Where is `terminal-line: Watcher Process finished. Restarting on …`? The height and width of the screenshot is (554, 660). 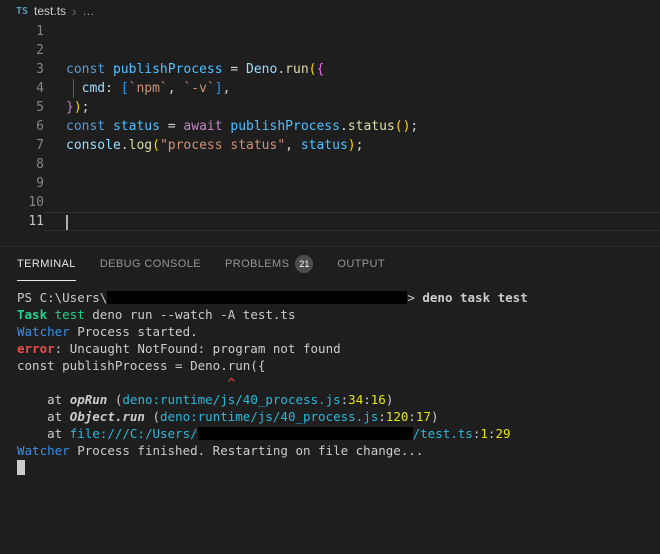 terminal-line: Watcher Process finished. Restarting on … is located at coordinates (338, 450).